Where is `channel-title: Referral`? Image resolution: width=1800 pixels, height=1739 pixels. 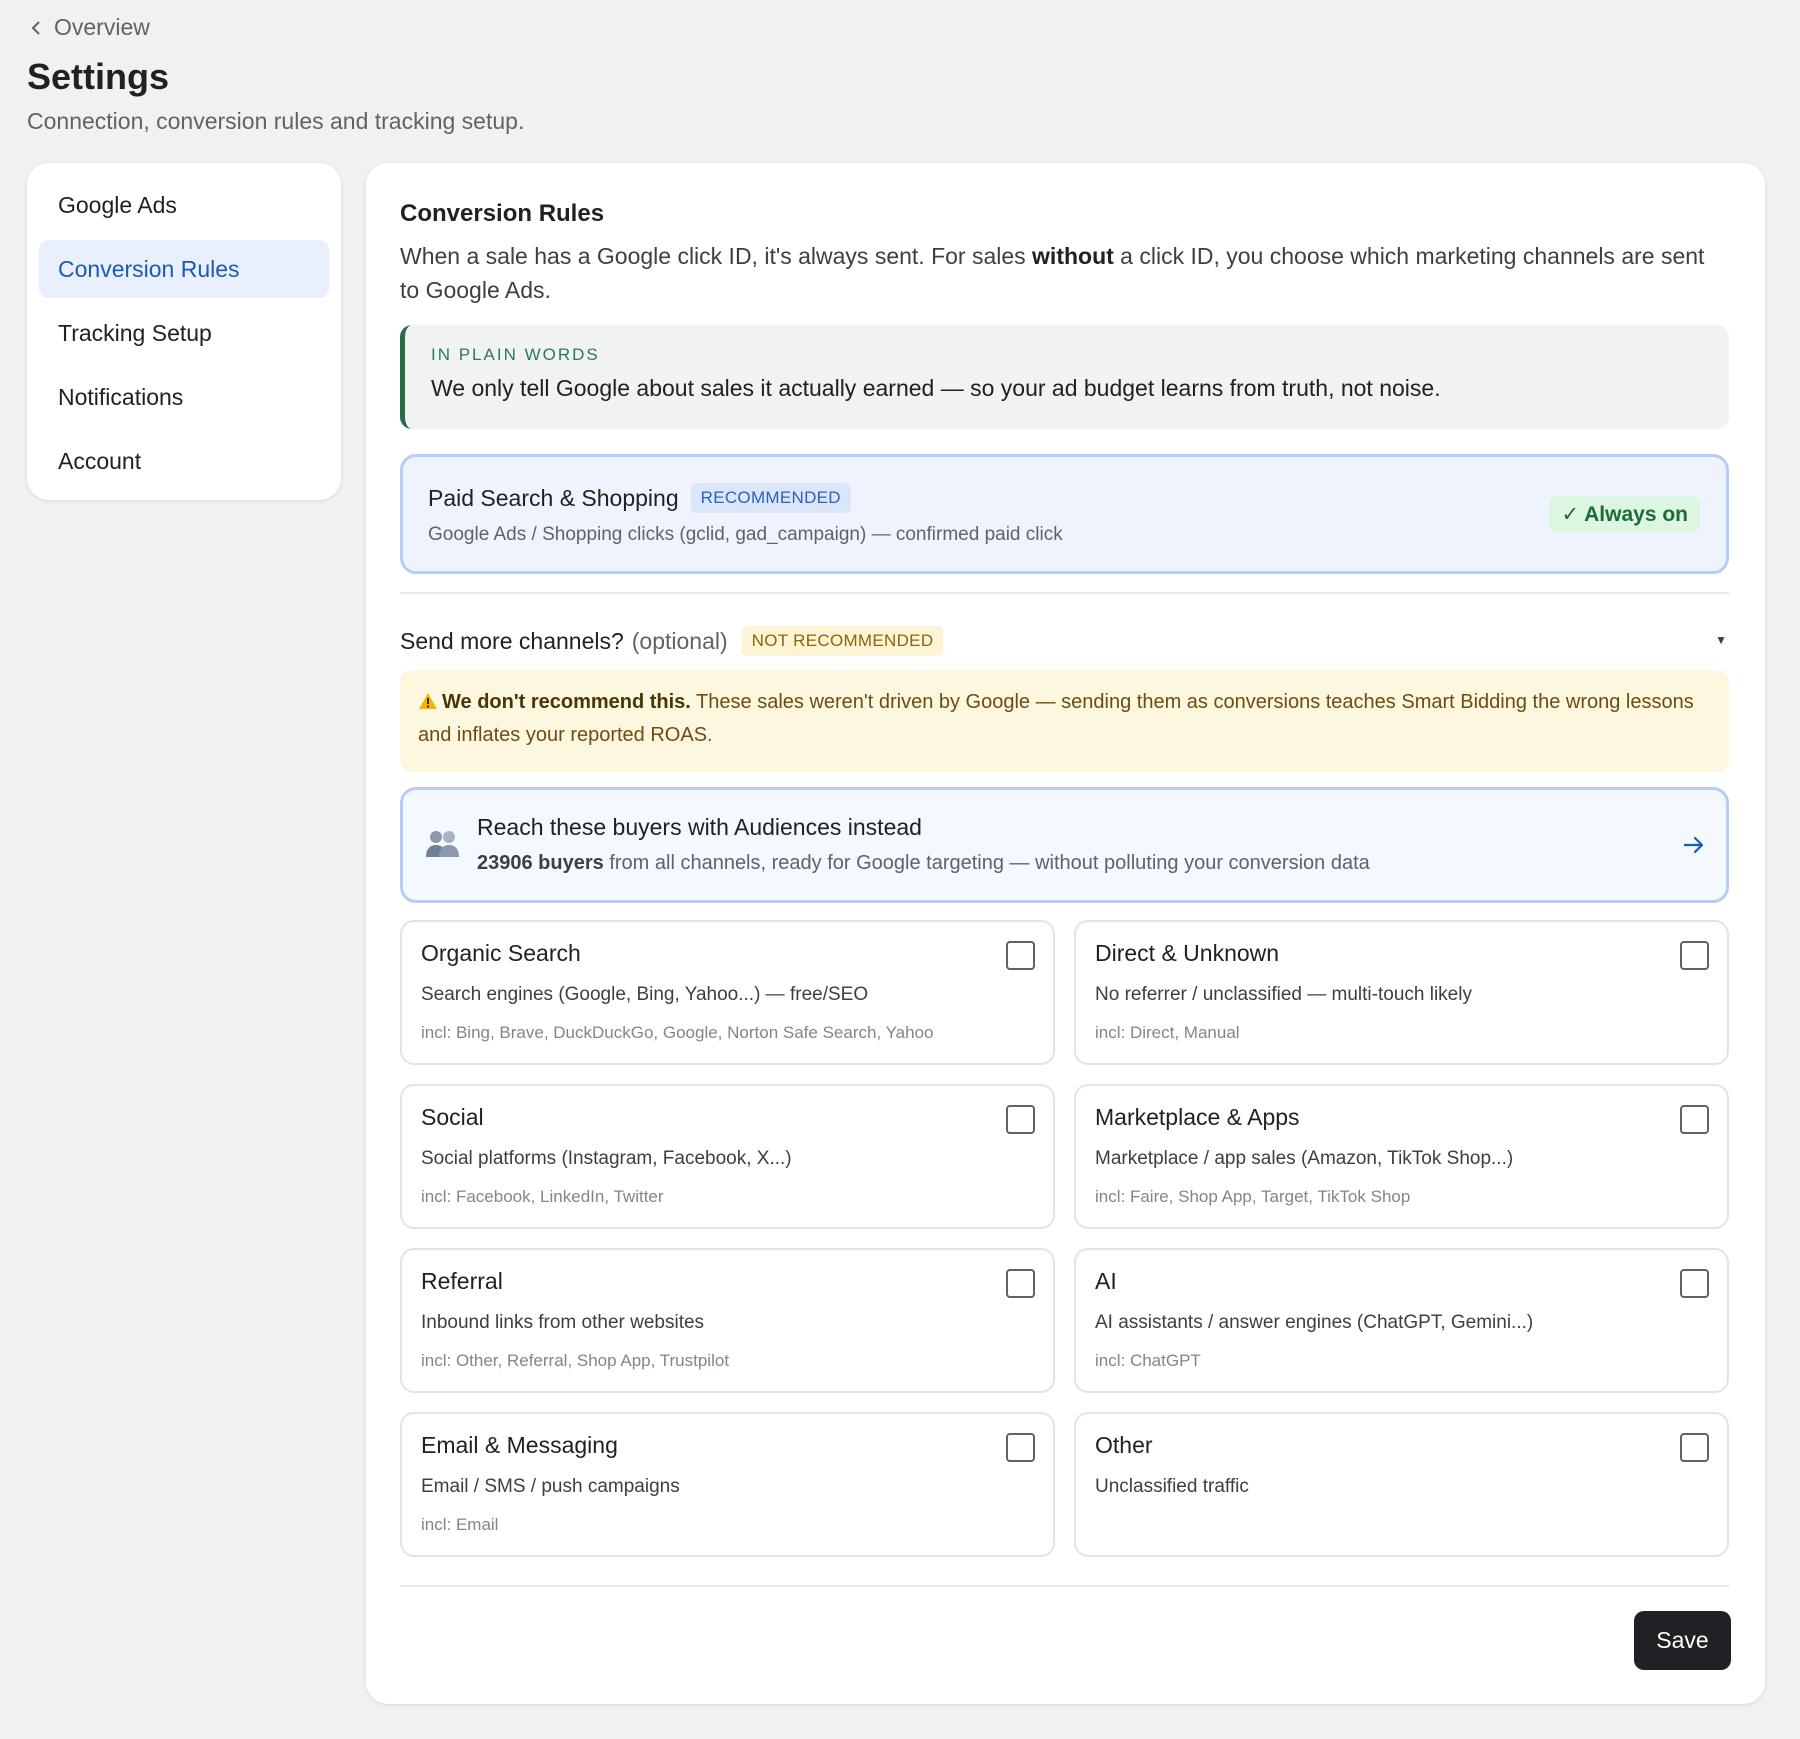
channel-title: Referral is located at coordinates (462, 1281).